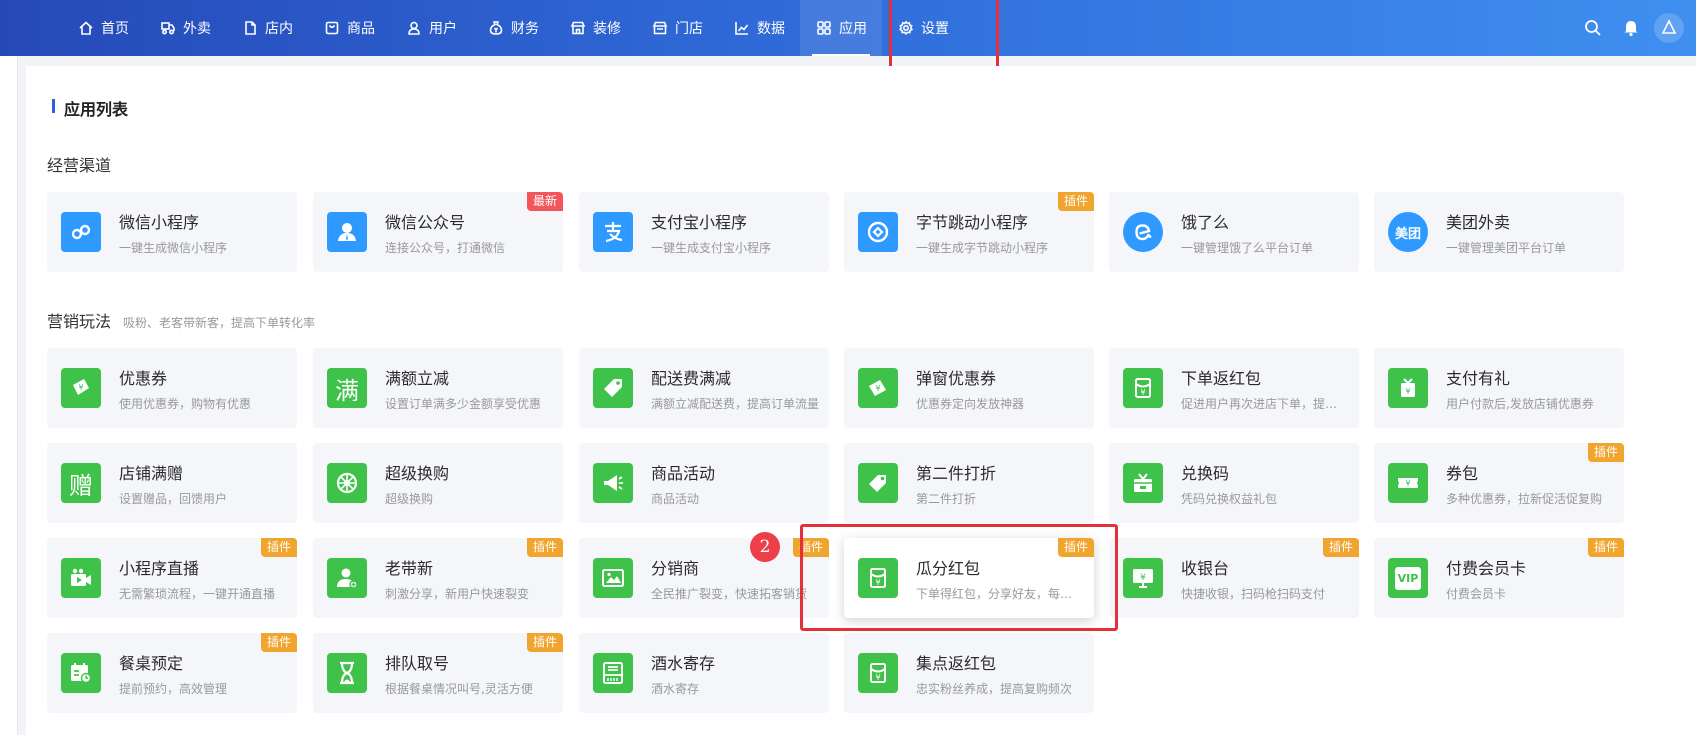  Describe the element at coordinates (675, 568) in the screenshot. I see `app-name: 分销商` at that location.